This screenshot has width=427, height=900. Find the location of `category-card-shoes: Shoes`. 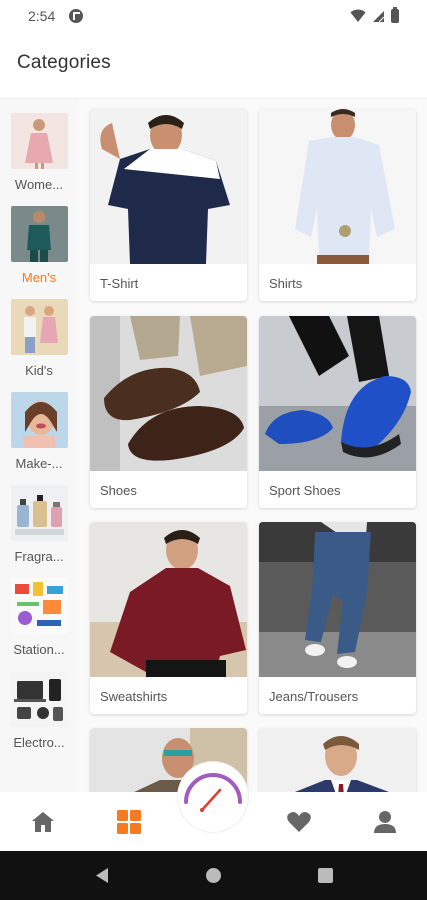

category-card-shoes: Shoes is located at coordinates (168, 412).